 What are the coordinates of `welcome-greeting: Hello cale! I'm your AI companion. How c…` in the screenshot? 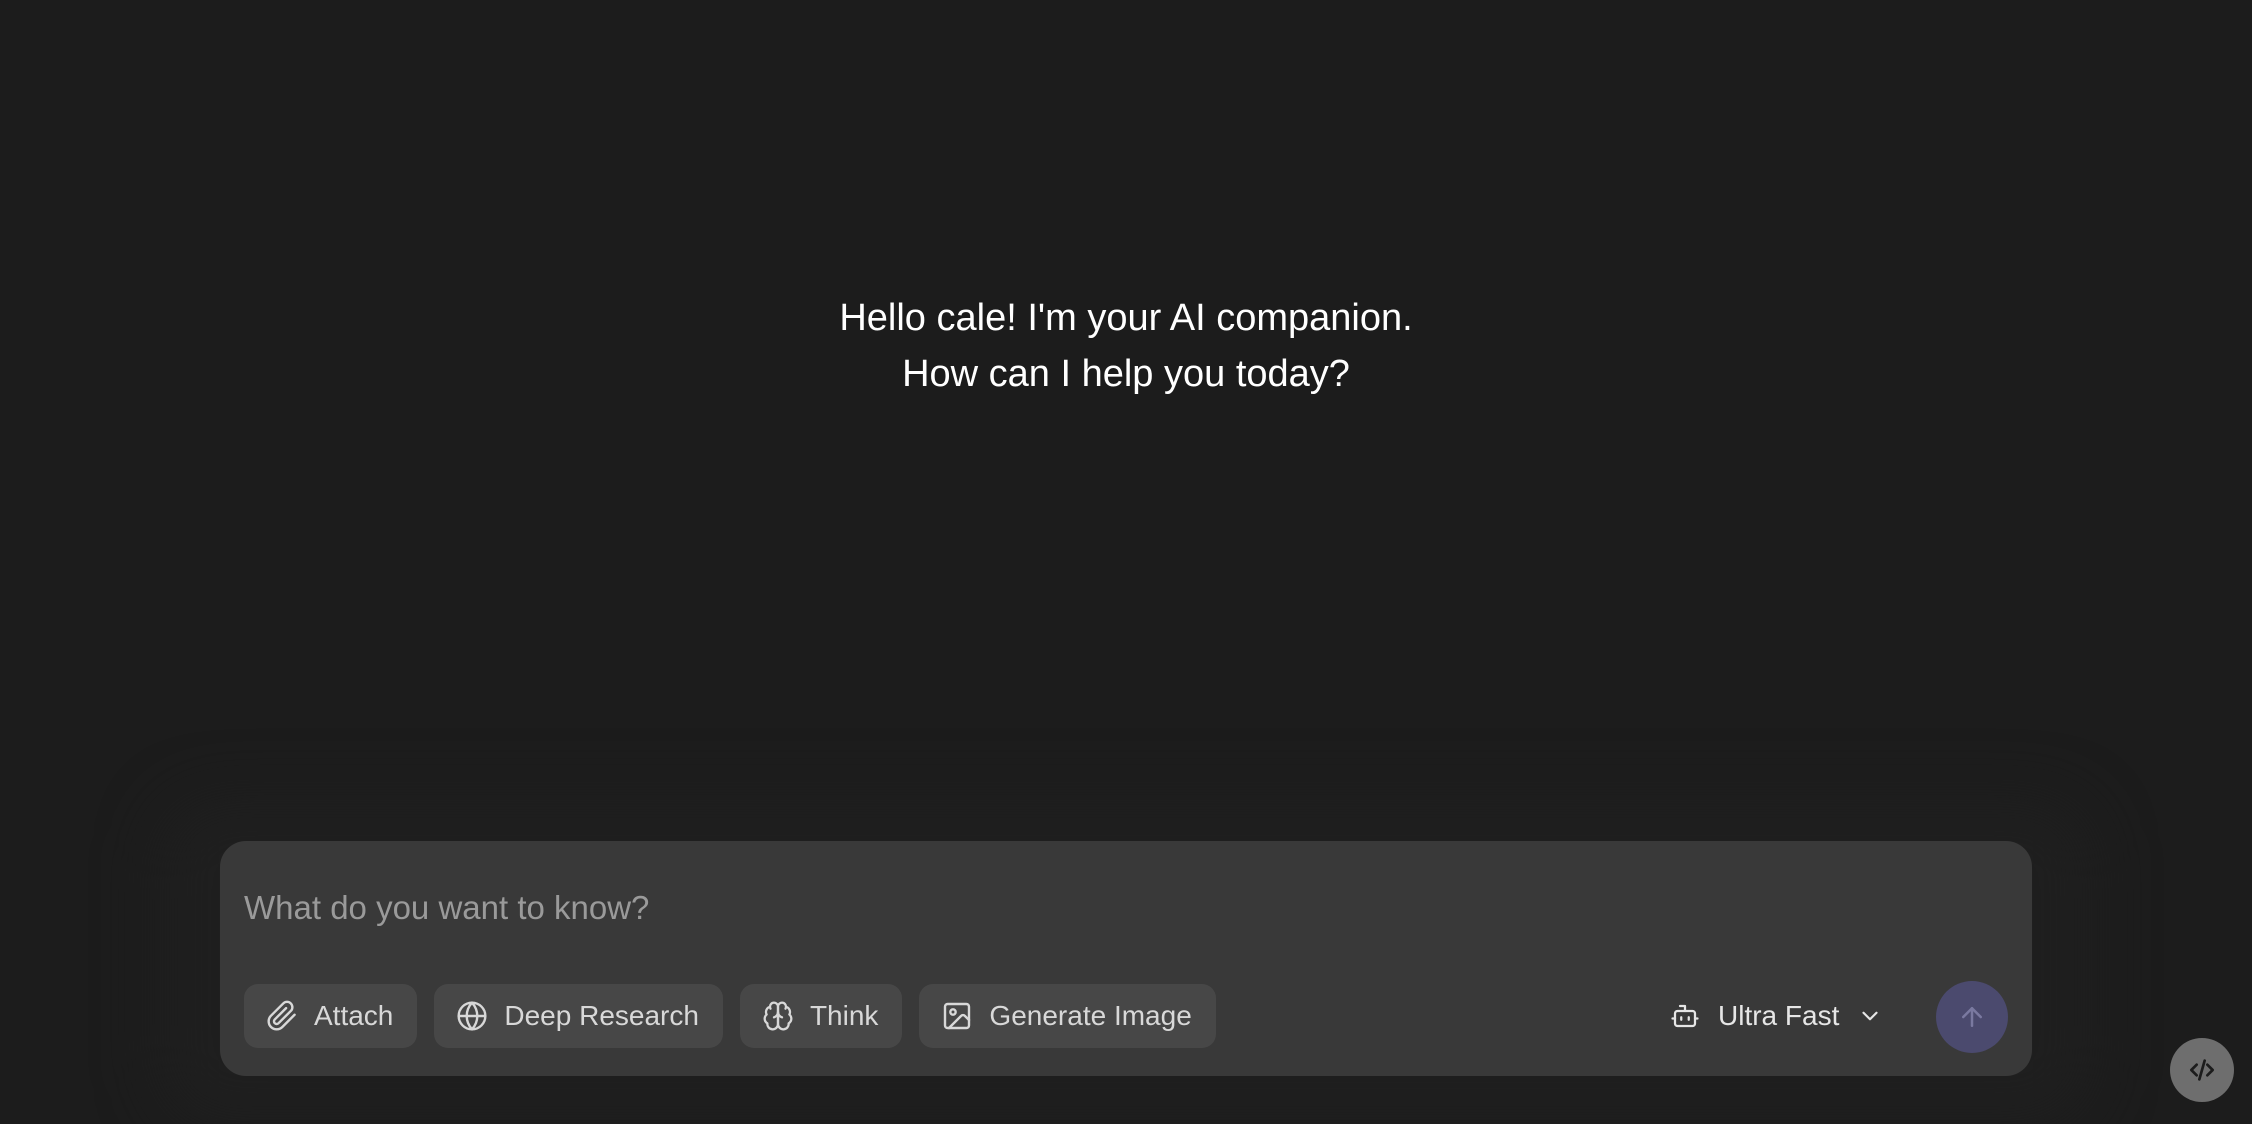 It's located at (1126, 346).